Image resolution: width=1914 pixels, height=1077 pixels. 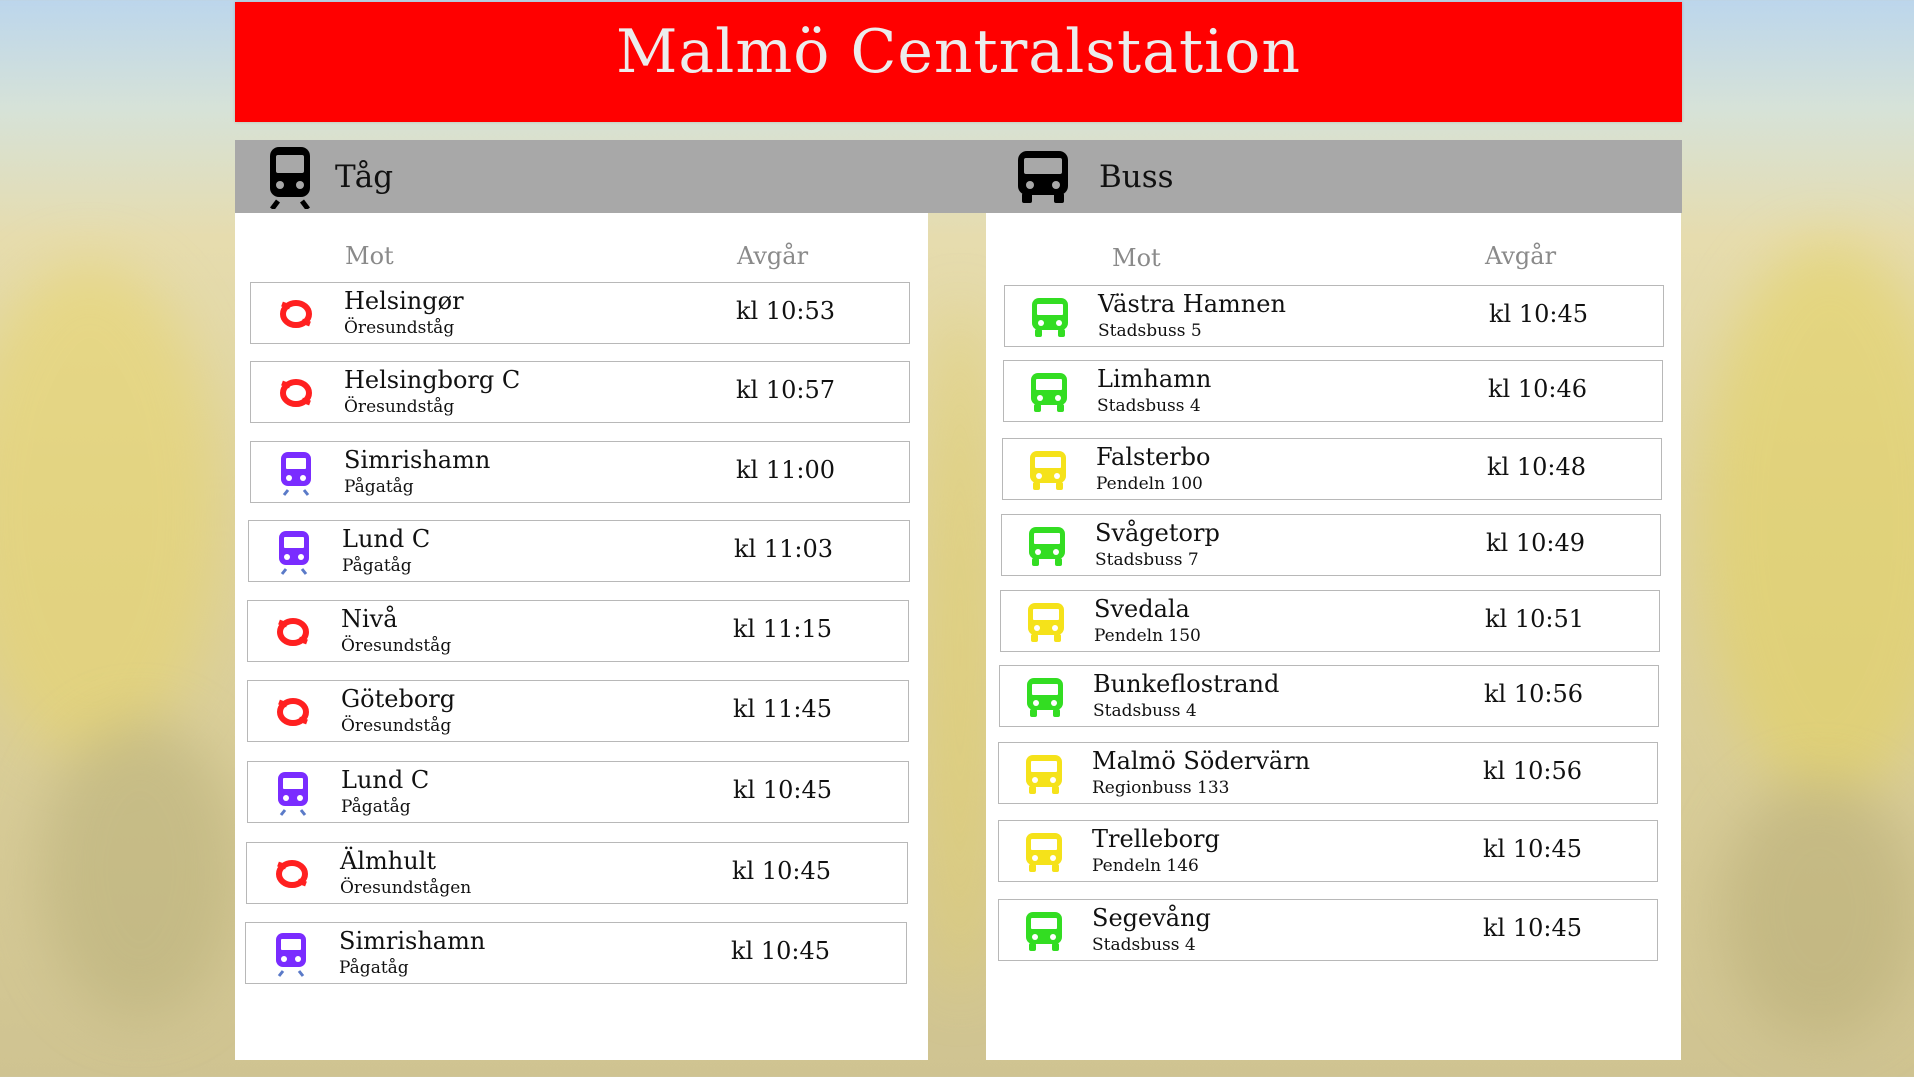 I want to click on bus-departure-row: Bunkeflostrand Stadsbuss 4 kl 10:56, so click(x=1329, y=696).